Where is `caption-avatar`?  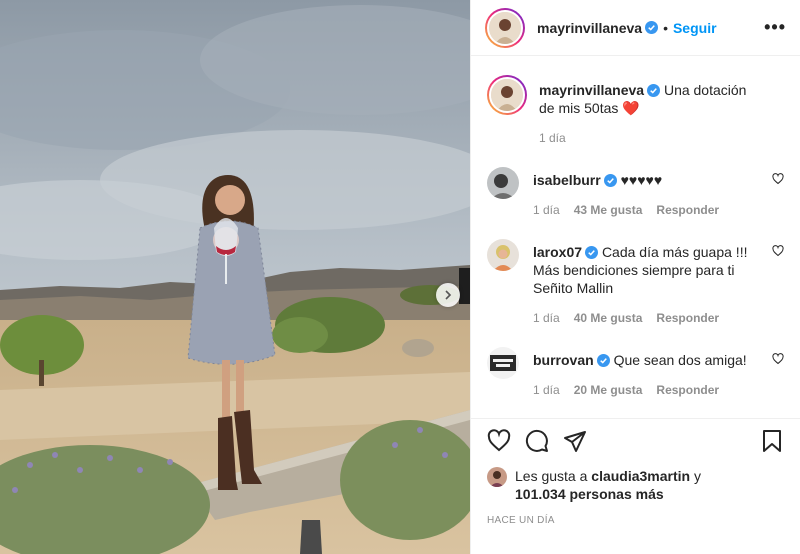 caption-avatar is located at coordinates (507, 95).